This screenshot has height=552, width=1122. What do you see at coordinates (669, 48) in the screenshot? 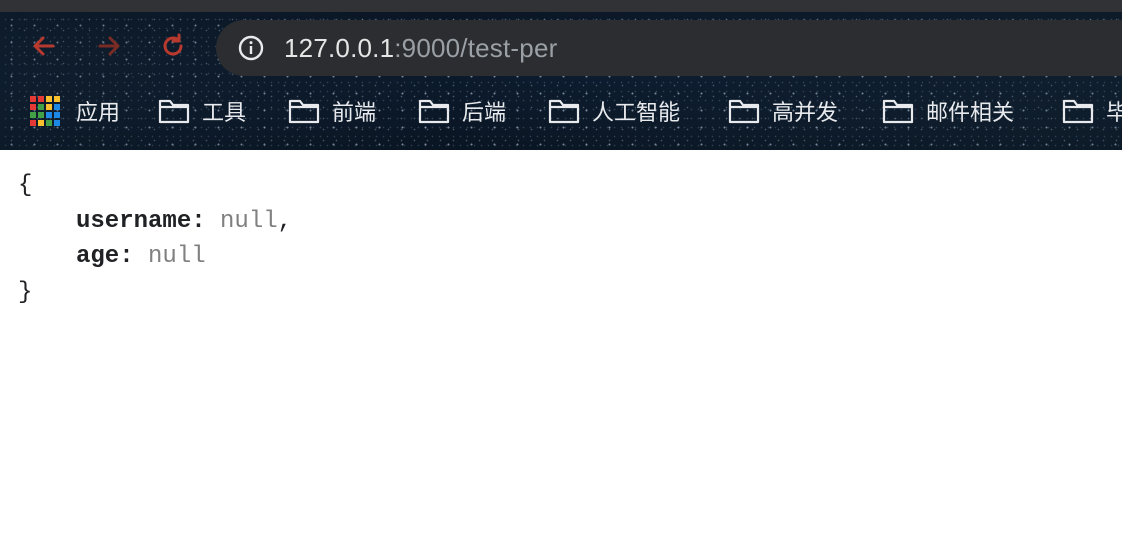
I see `address-bar: 127.0.0.1:9000/test-per` at bounding box center [669, 48].